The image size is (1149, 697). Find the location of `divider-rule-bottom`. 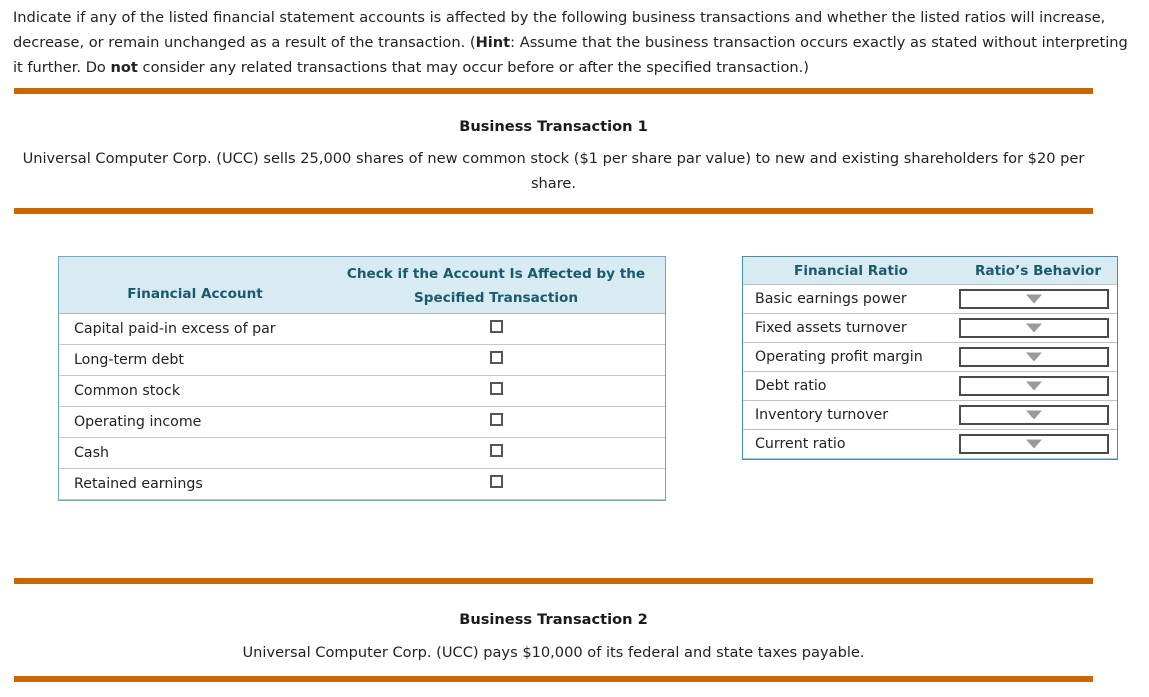

divider-rule-bottom is located at coordinates (553, 679).